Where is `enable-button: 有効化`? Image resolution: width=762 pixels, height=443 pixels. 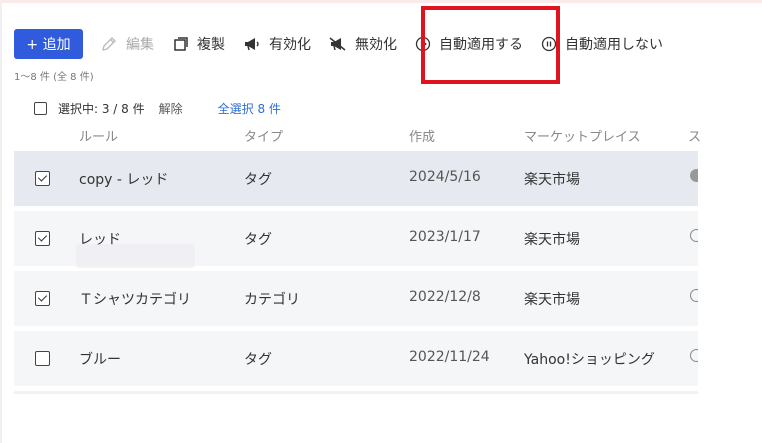
enable-button: 有効化 is located at coordinates (277, 44).